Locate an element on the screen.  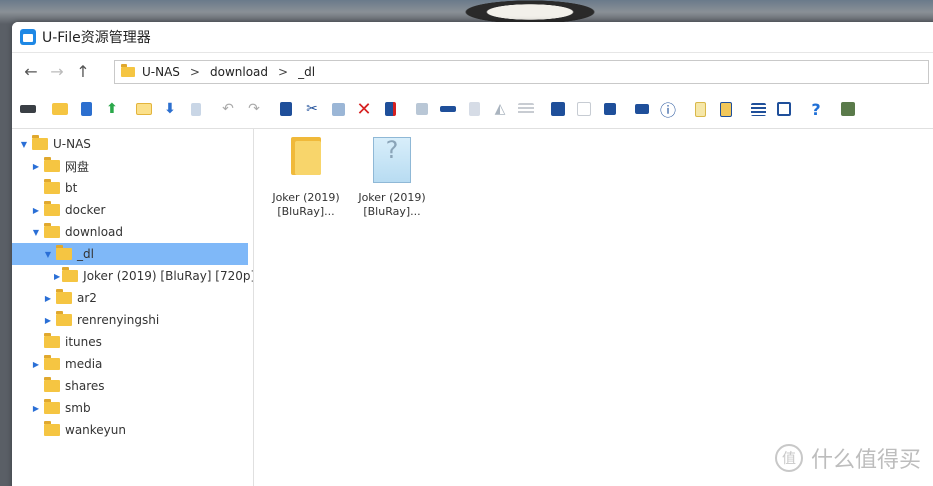
server-icon is located at coordinates (28, 109).